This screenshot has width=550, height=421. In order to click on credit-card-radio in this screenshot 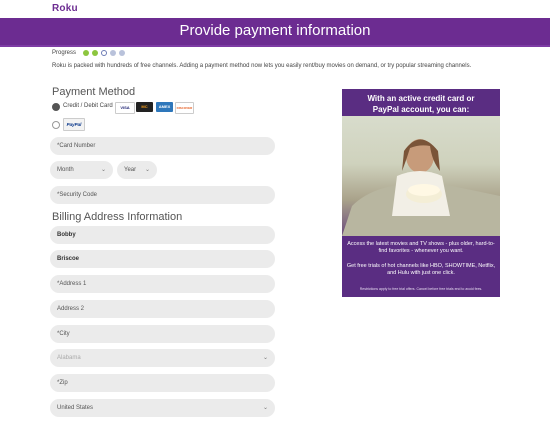, I will do `click(56, 107)`.